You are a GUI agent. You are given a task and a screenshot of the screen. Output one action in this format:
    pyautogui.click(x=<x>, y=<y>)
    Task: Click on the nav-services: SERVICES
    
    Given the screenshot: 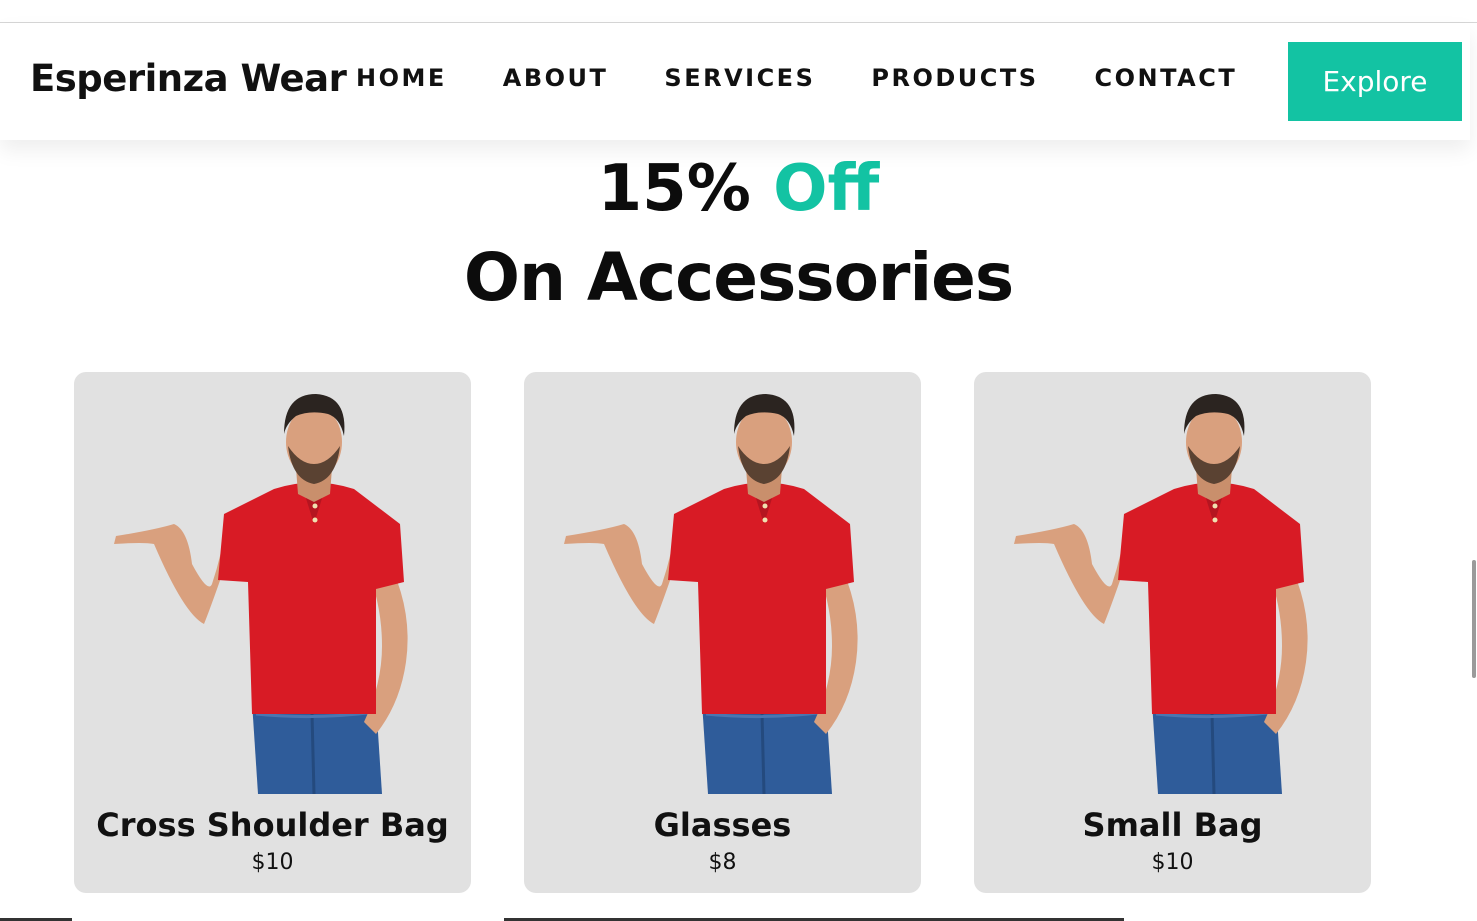 What is the action you would take?
    pyautogui.click(x=739, y=78)
    